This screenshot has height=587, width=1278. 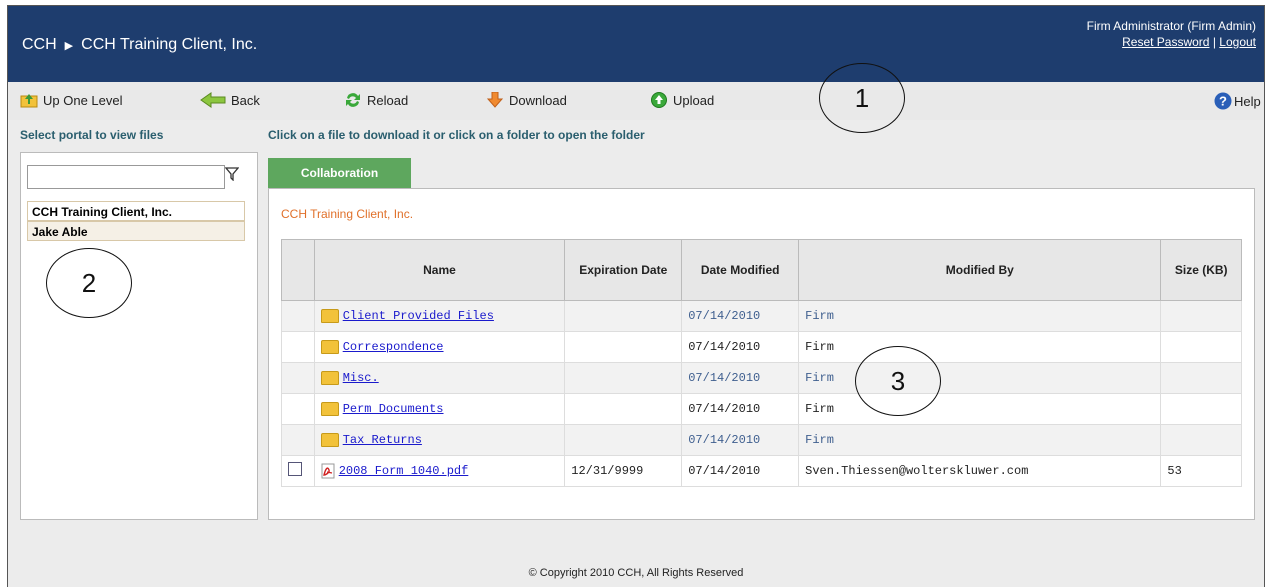 What do you see at coordinates (393, 409) in the screenshot?
I see `folder-link: Perm Documents` at bounding box center [393, 409].